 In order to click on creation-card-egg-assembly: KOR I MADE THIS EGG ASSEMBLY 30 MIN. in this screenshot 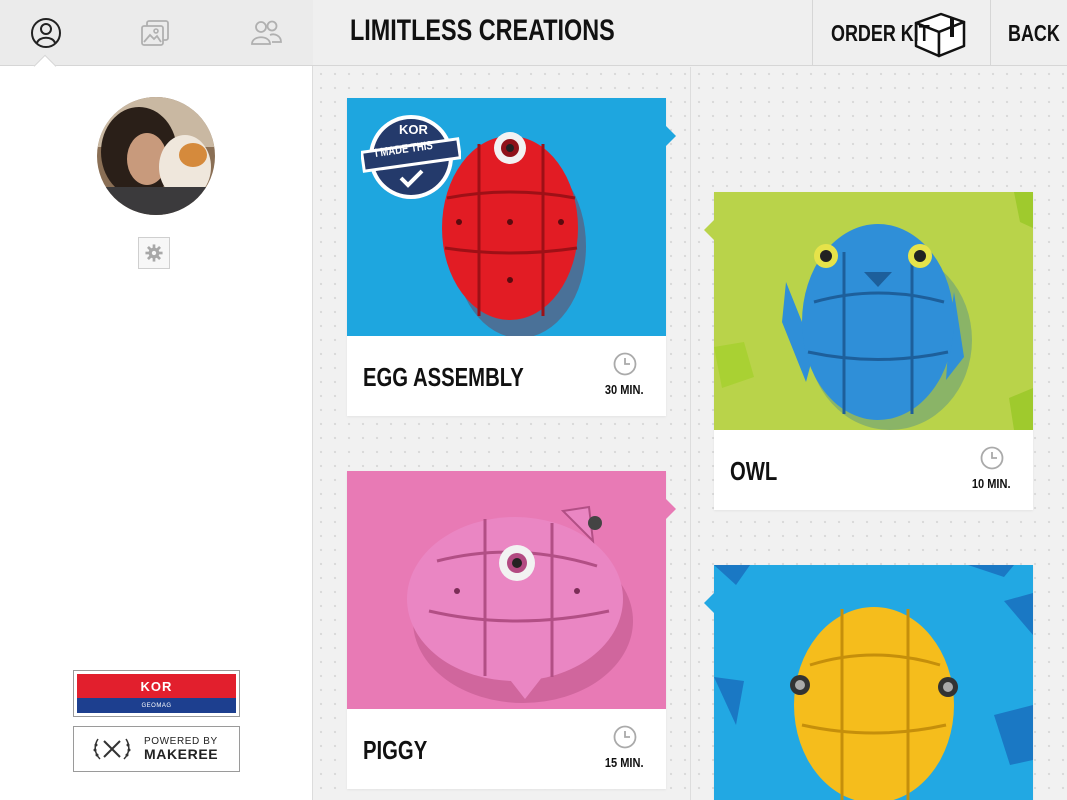, I will do `click(511, 257)`.